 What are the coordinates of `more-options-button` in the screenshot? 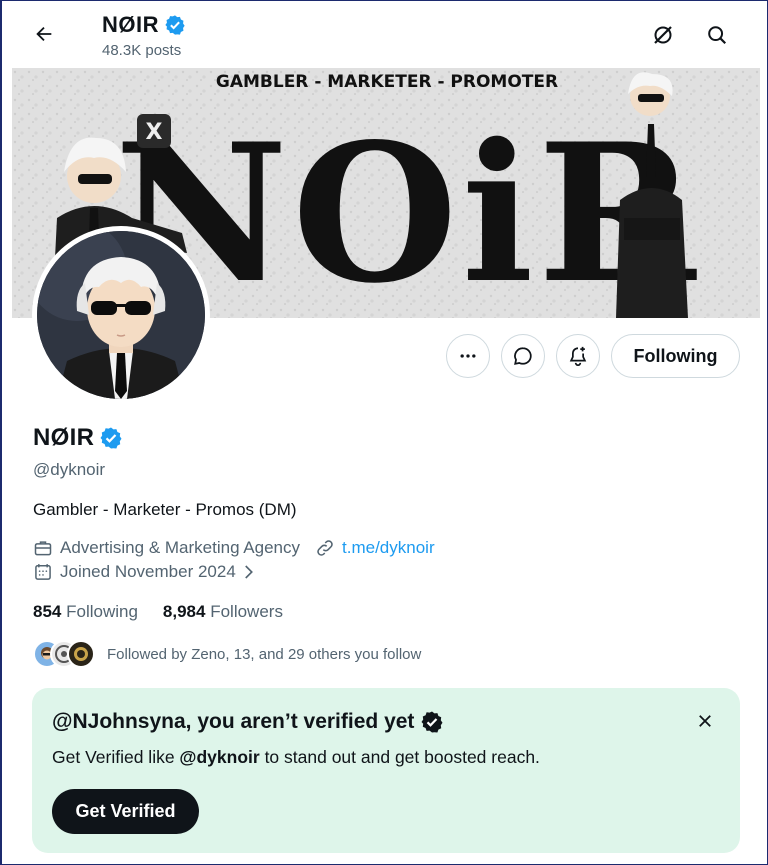 It's located at (468, 356).